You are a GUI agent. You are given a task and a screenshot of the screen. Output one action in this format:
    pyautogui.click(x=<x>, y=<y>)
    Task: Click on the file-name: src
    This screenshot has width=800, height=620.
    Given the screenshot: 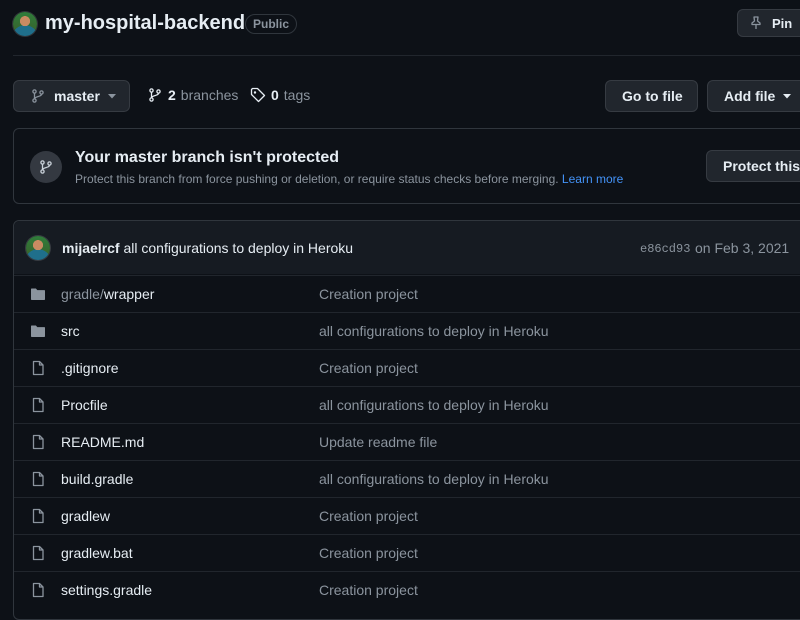 What is the action you would take?
    pyautogui.click(x=70, y=331)
    